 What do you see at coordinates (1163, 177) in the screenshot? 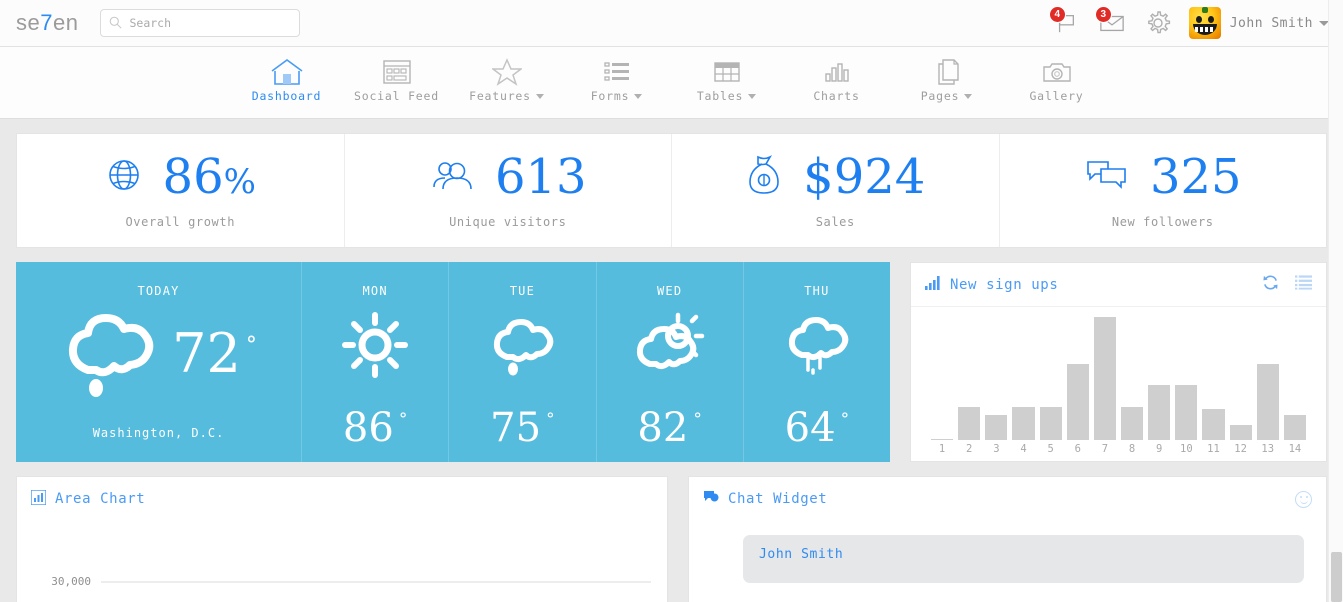
I see `stat-value-row: 325` at bounding box center [1163, 177].